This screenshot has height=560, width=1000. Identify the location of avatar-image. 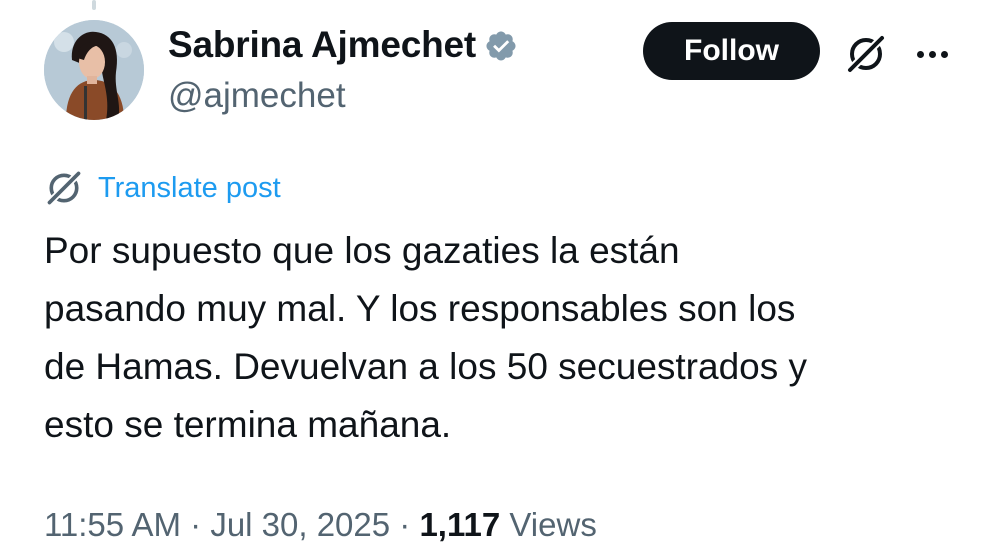
(94, 70).